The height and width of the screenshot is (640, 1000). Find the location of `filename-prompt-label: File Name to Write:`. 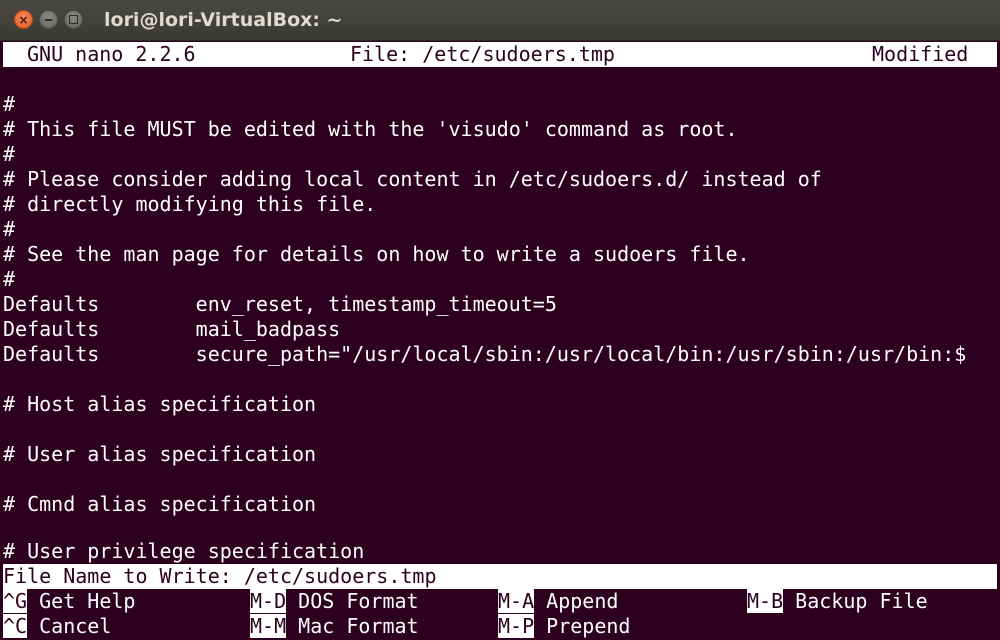

filename-prompt-label: File Name to Write: is located at coordinates (123, 576).